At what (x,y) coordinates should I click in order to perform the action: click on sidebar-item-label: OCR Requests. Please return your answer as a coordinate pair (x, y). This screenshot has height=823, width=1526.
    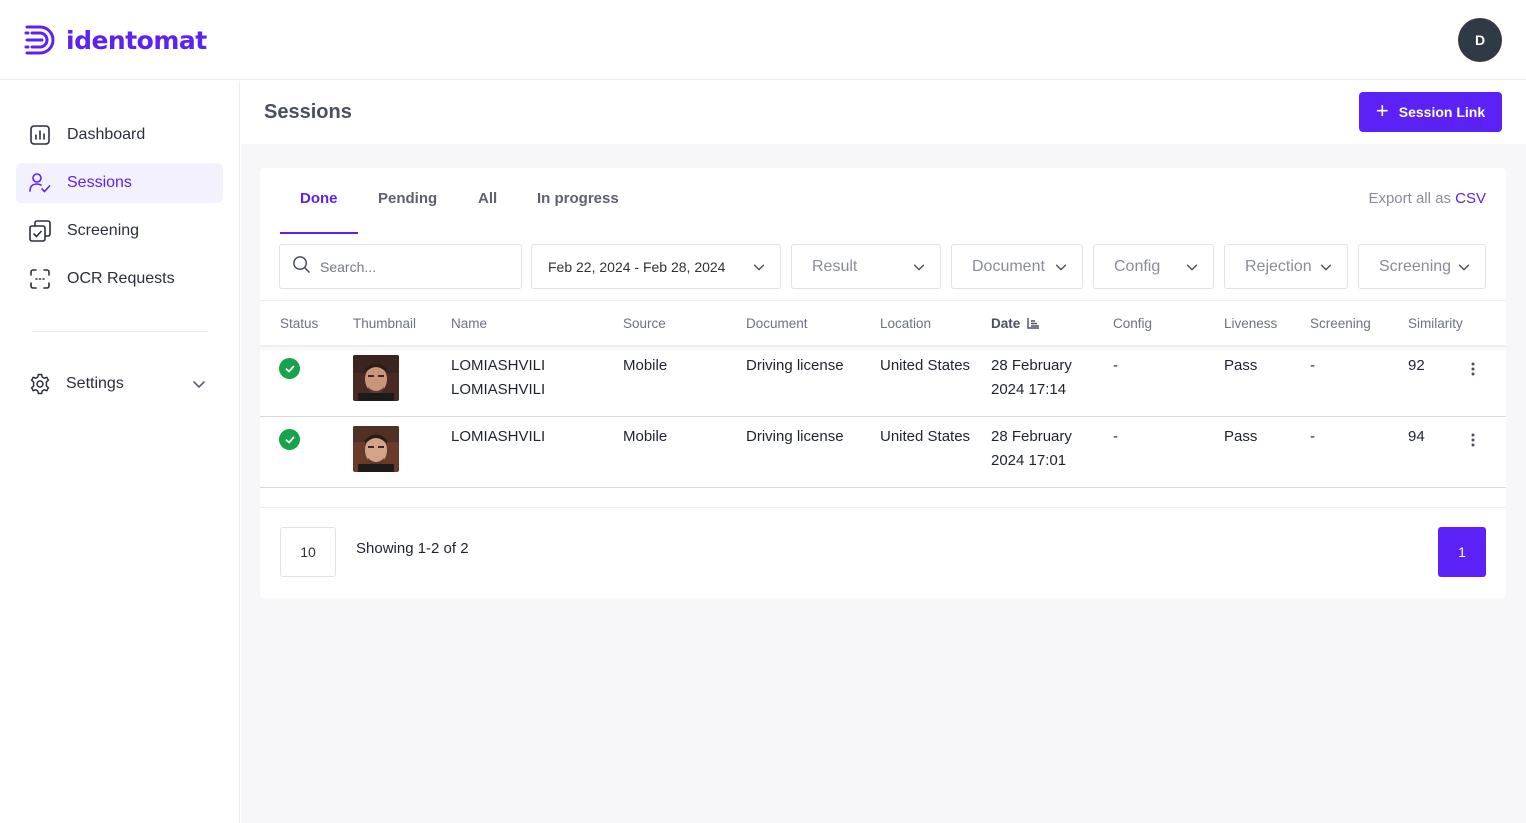
    Looking at the image, I should click on (121, 278).